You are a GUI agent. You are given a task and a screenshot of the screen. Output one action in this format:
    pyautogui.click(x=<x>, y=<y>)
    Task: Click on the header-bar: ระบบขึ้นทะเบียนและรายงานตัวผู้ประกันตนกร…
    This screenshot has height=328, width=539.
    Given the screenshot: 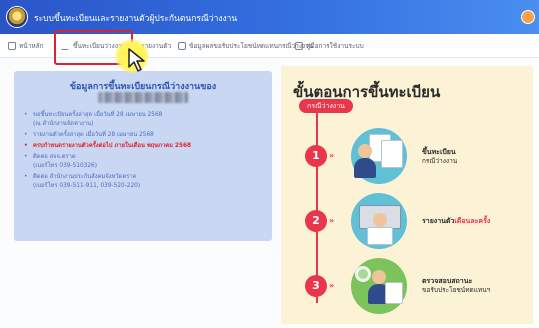 What is the action you would take?
    pyautogui.click(x=269, y=17)
    